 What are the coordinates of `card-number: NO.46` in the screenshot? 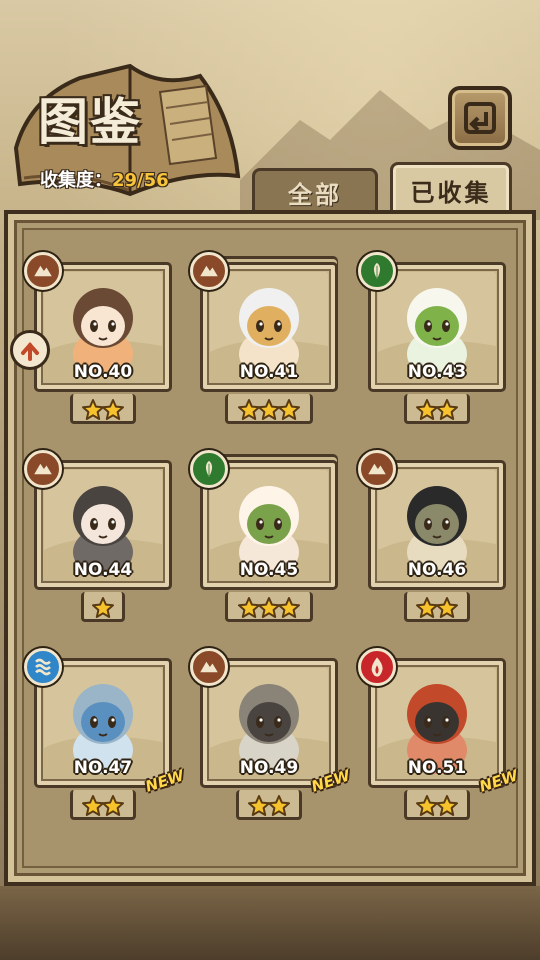 It's located at (437, 570).